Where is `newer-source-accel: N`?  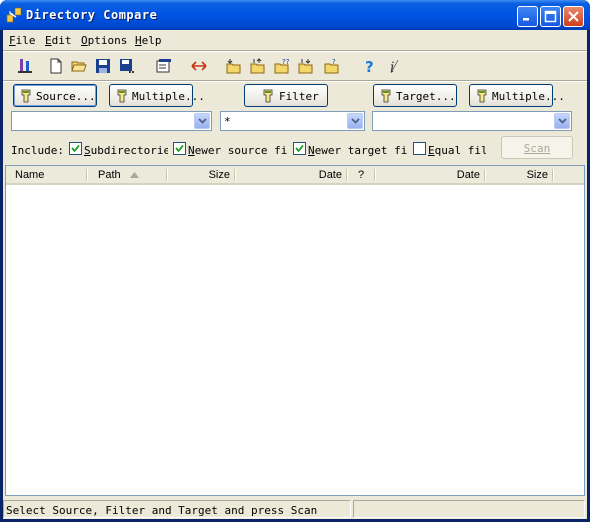 newer-source-accel: N is located at coordinates (191, 150).